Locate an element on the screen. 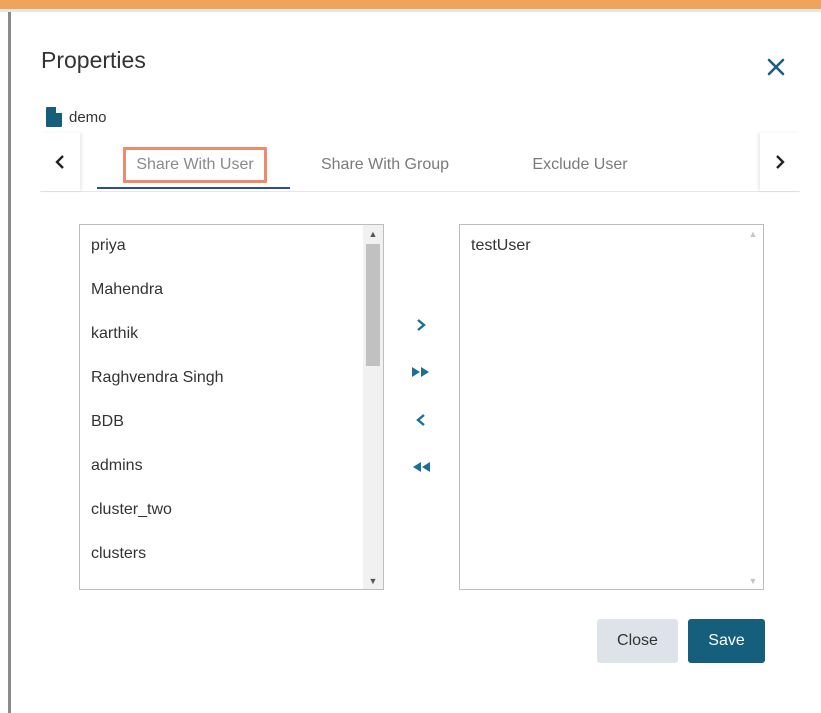 This screenshot has width=821, height=713. dialog-title: Properties is located at coordinates (93, 60).